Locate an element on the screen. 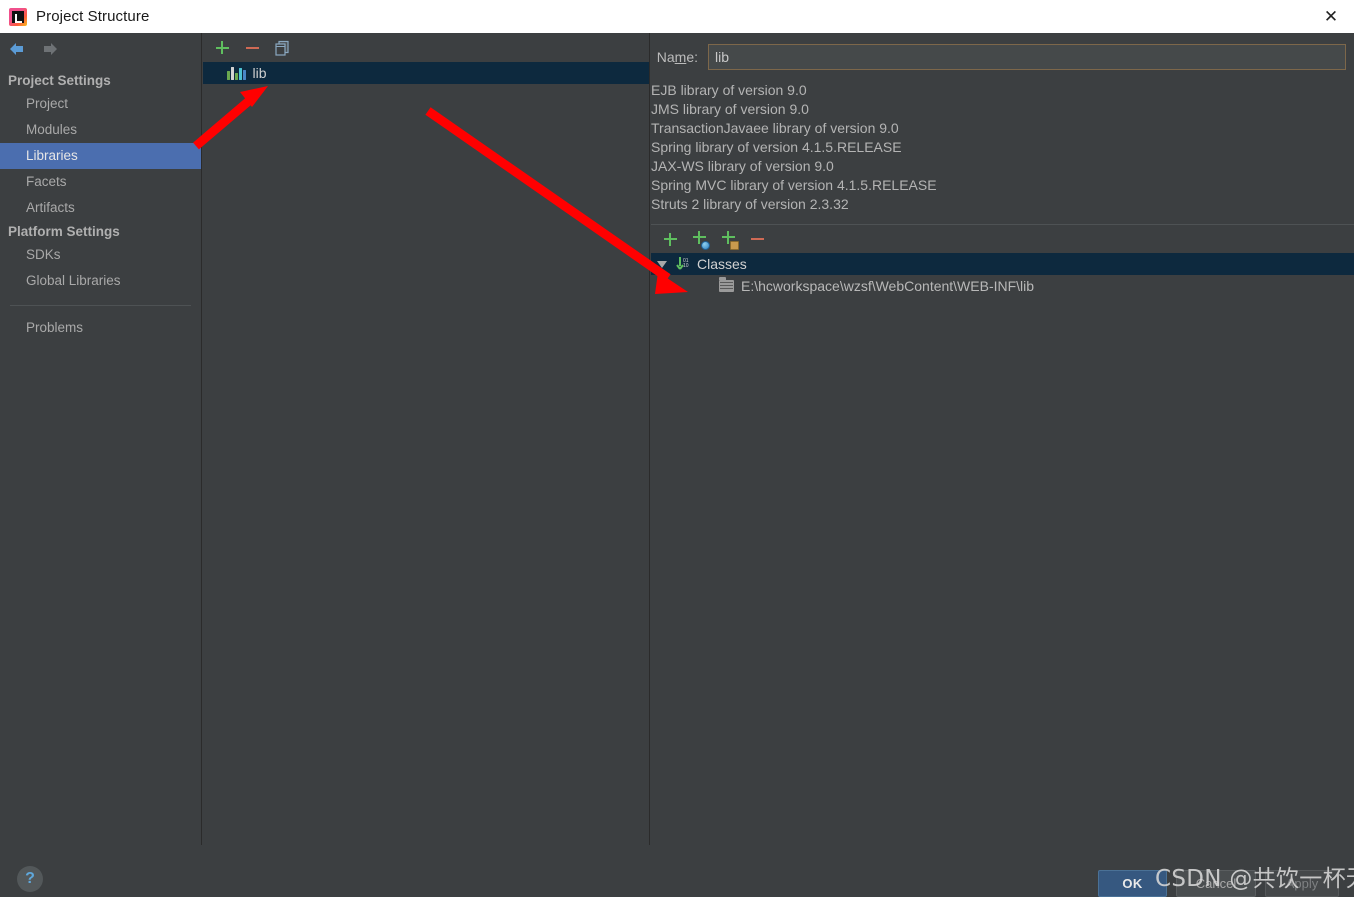  sidebar-item-modules: Modules is located at coordinates (100, 130).